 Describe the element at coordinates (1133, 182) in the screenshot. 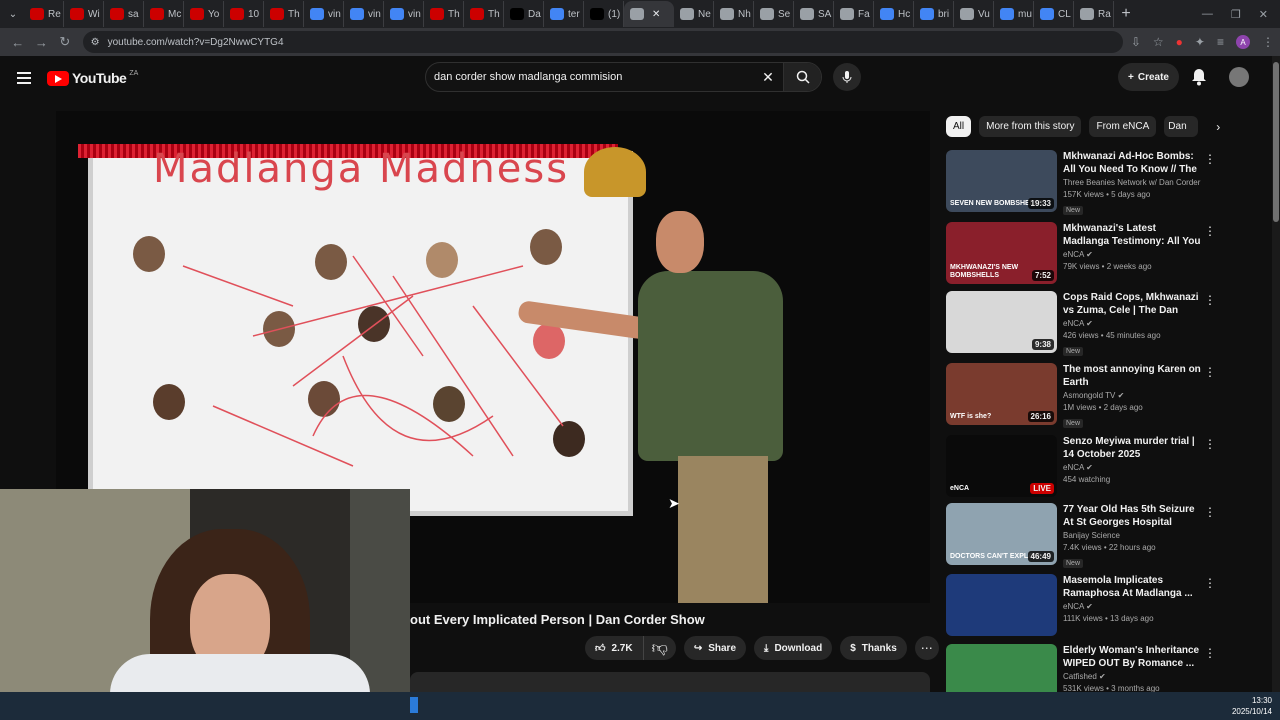

I see `channel-name: Three Beanies Network w/ Dan Corder` at that location.